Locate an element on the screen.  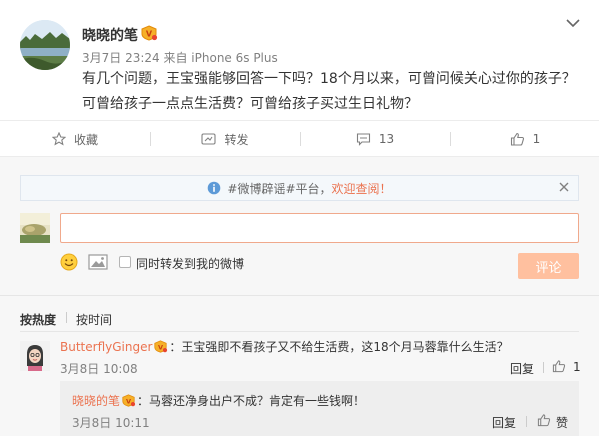
comment-body: ：王宝强即不看孩子又不给生活费，这18个月马蓉靠什么生活？ is located at coordinates (339, 347).